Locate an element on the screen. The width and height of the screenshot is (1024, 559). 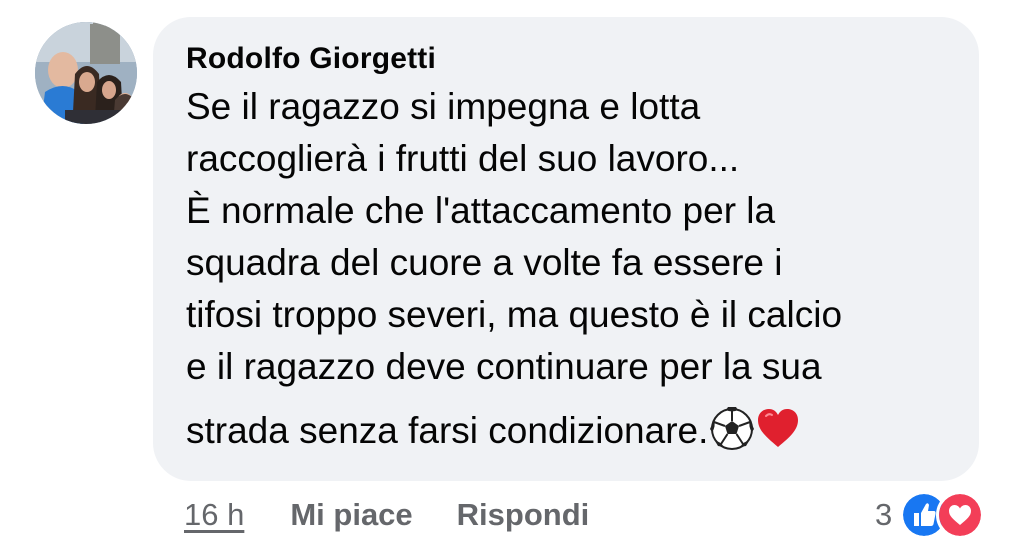
comment-actions: 16 h Mi piace Rispondi is located at coordinates (386, 515).